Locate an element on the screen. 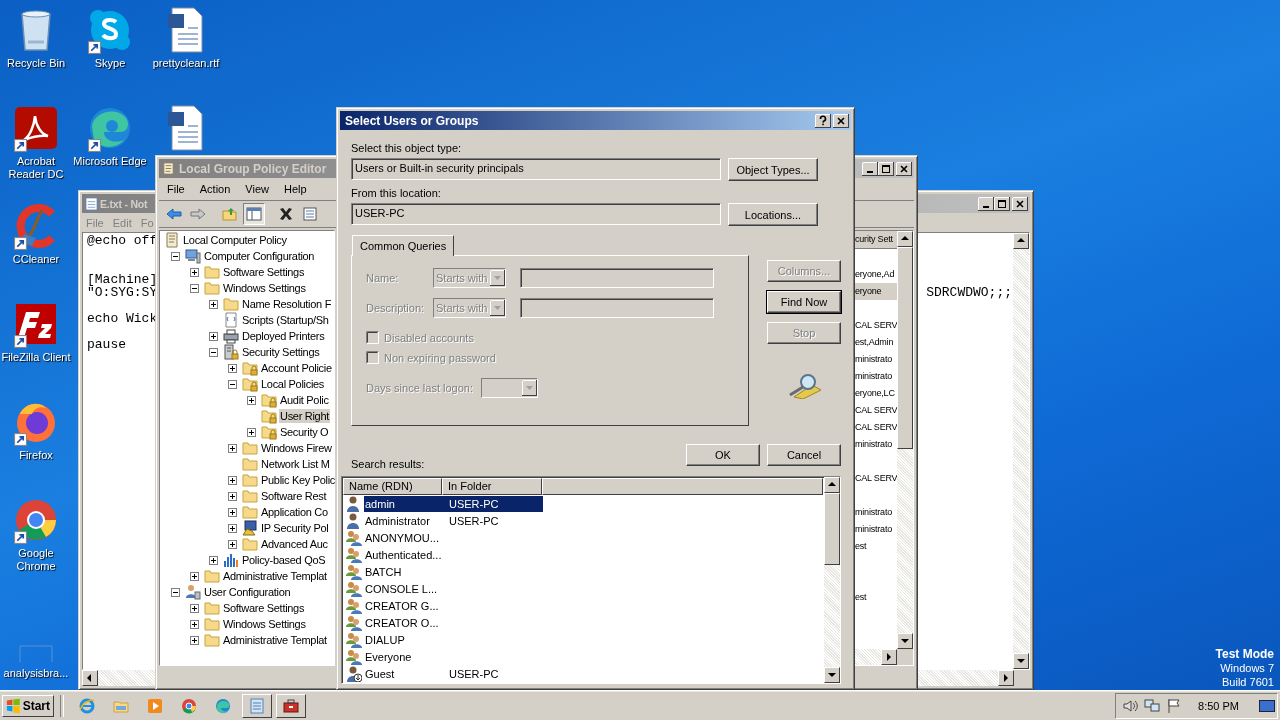  query-button: Find Now is located at coordinates (804, 302).